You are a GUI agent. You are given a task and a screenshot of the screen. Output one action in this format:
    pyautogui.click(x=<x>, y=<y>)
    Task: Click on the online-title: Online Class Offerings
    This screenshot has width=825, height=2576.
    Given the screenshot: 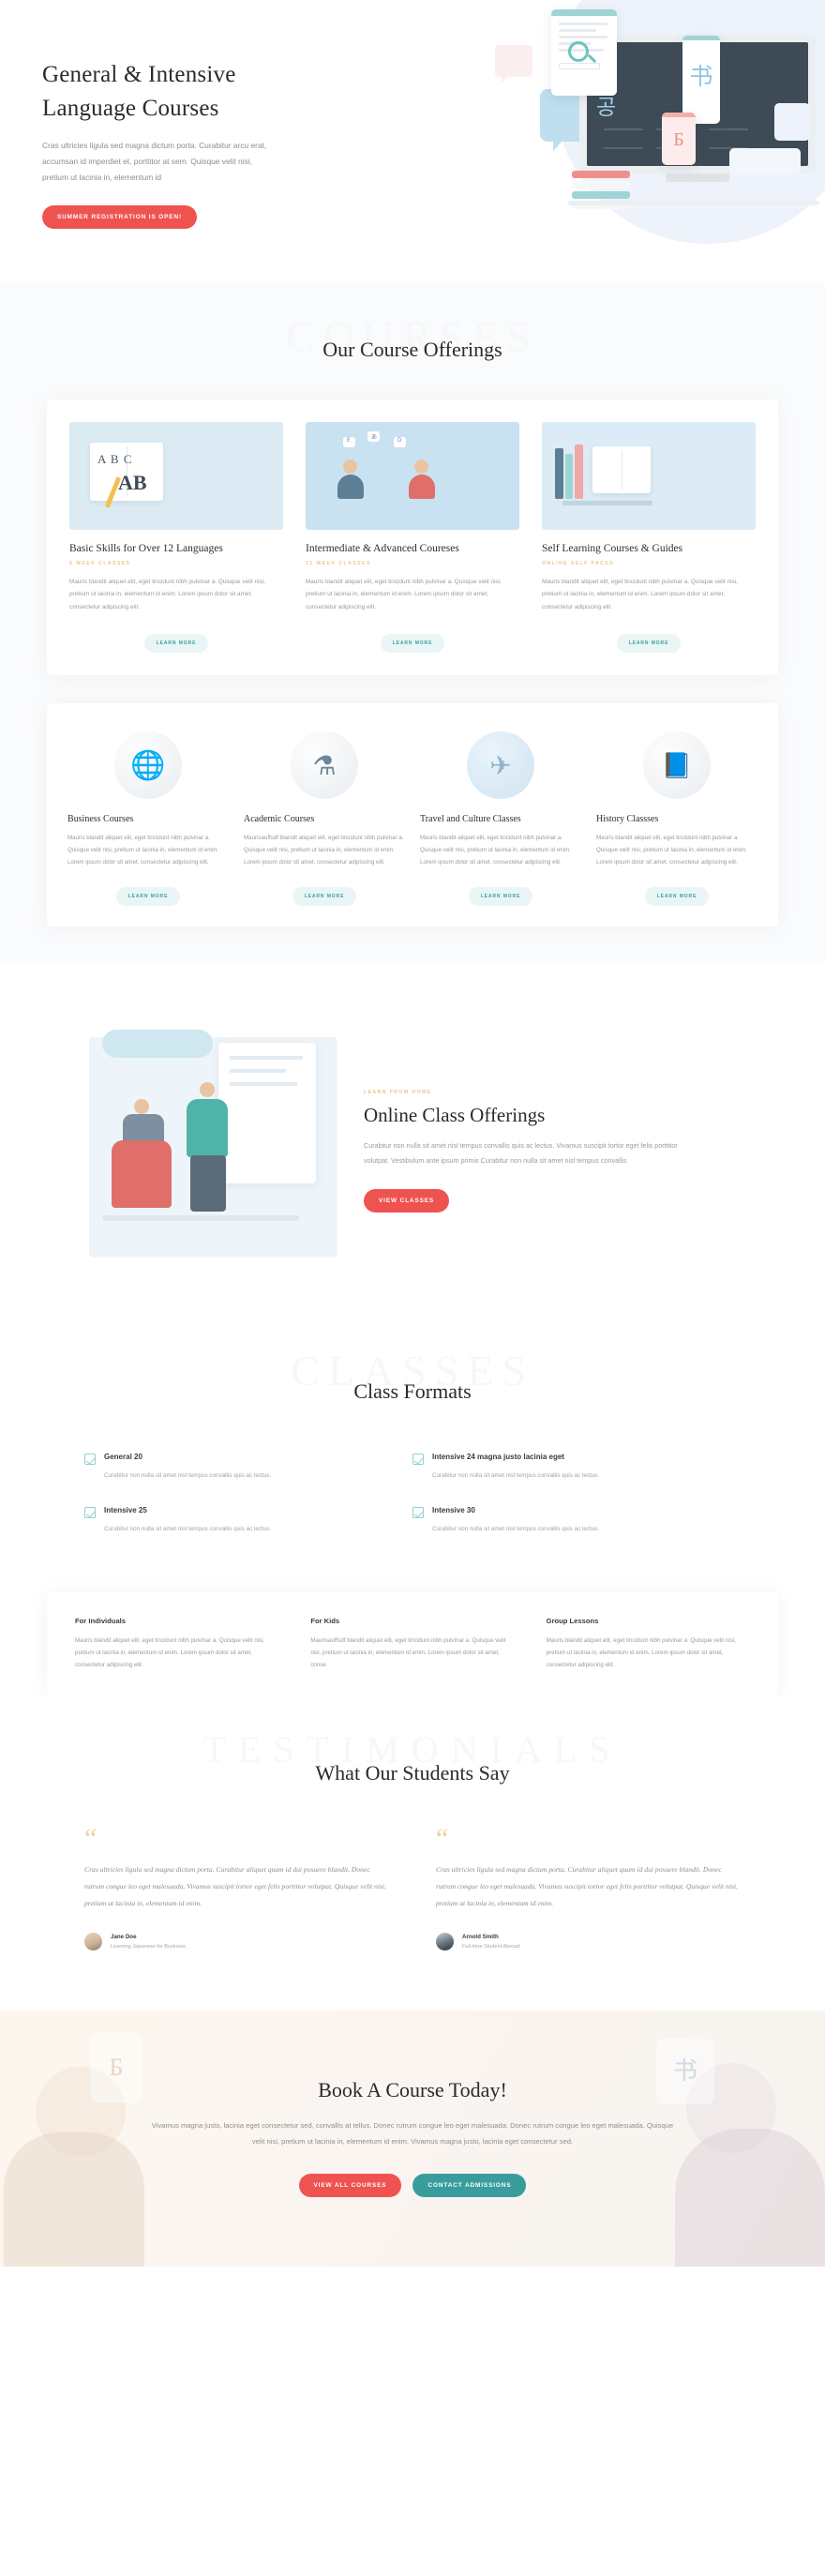 What is the action you would take?
    pyautogui.click(x=455, y=1114)
    